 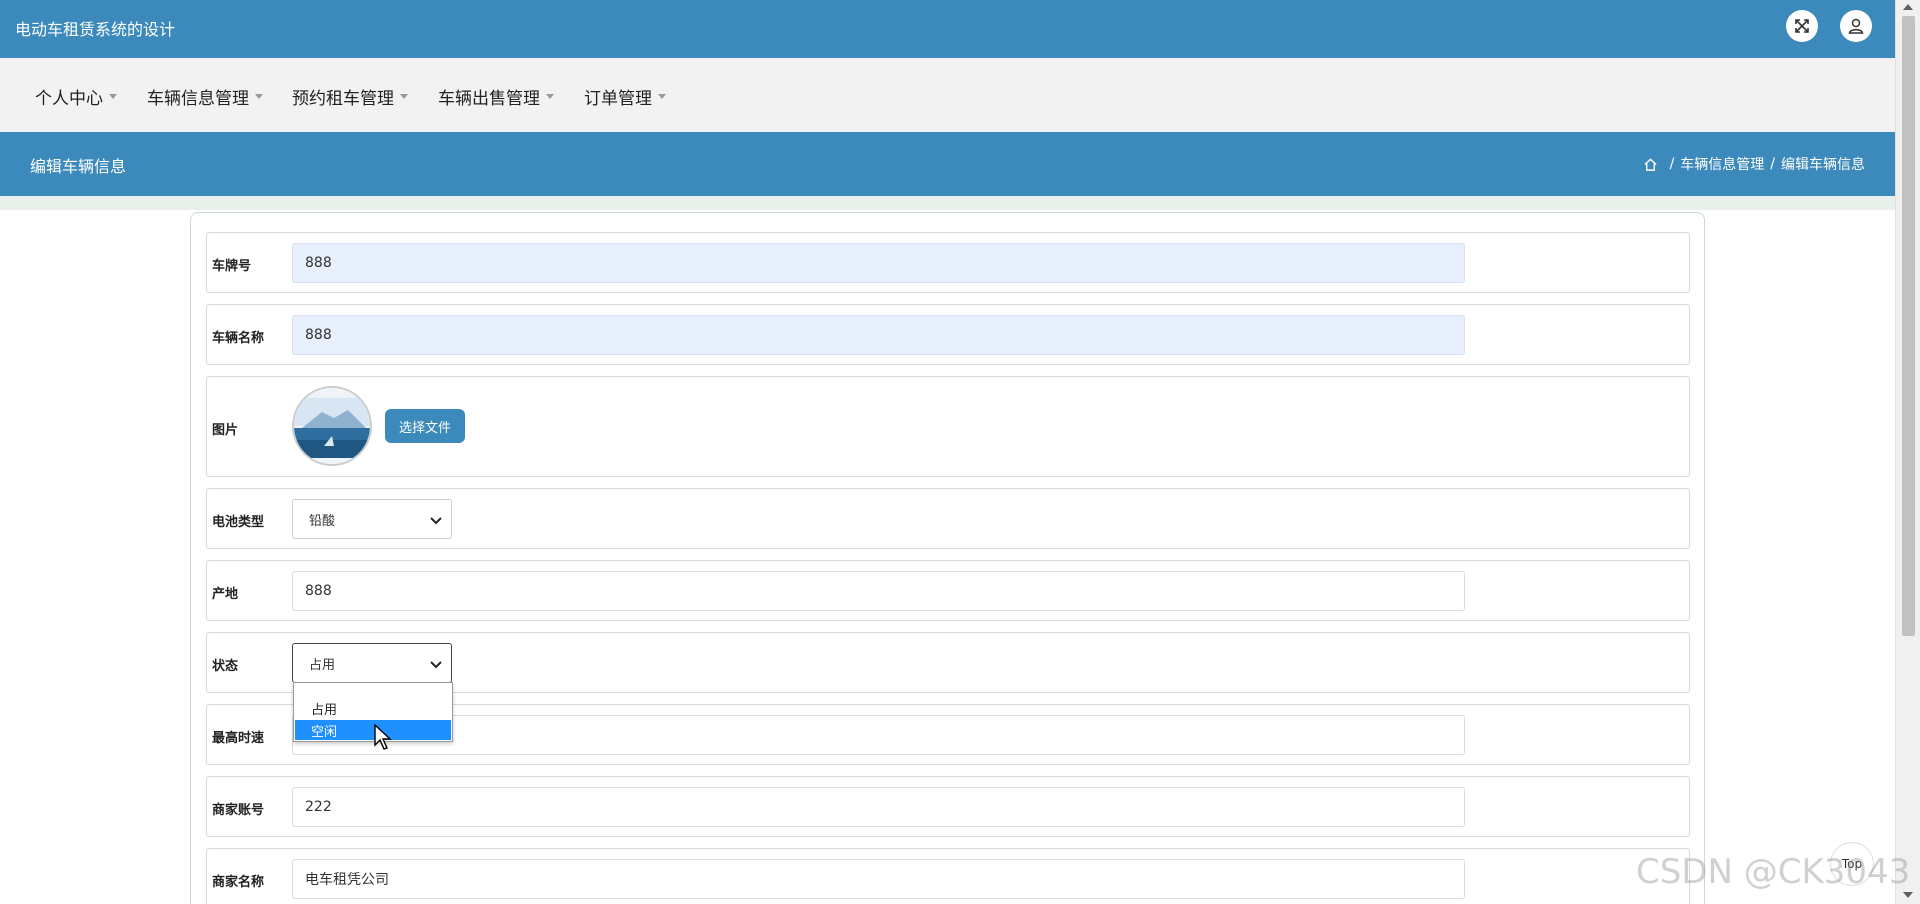 I want to click on page-title: 编辑车辆信息, so click(x=78, y=166).